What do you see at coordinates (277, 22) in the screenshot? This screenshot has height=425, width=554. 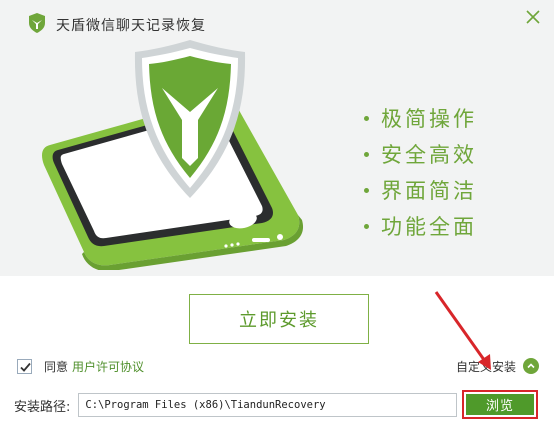 I see `title-bar: 天盾微信聊天记录恢复` at bounding box center [277, 22].